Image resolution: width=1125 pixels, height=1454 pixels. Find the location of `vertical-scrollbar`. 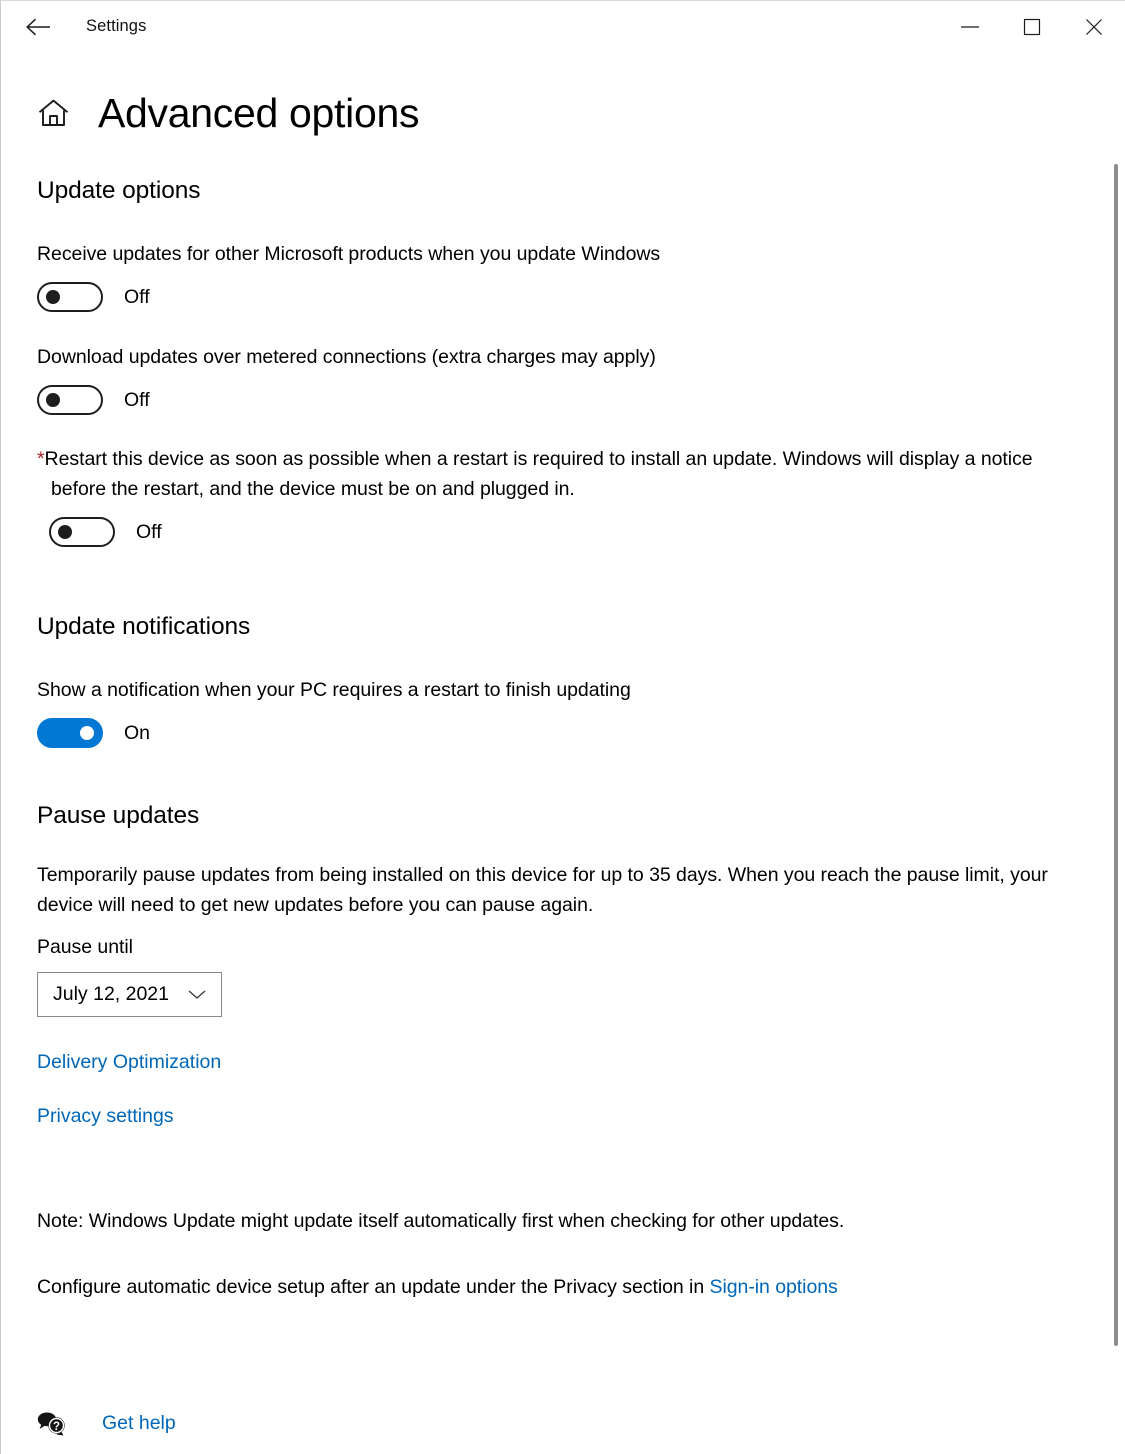

vertical-scrollbar is located at coordinates (1116, 749).